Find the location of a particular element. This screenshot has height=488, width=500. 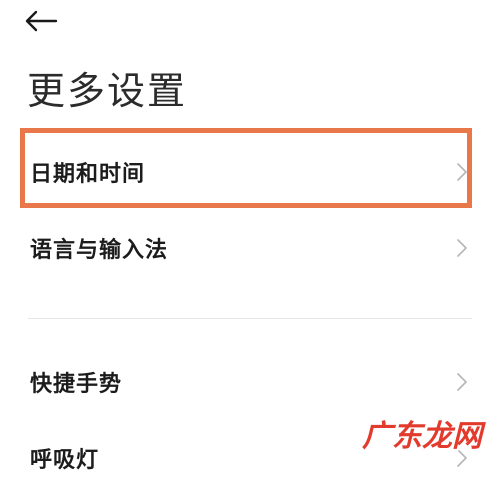

arrow-left-icon is located at coordinates (41, 21).